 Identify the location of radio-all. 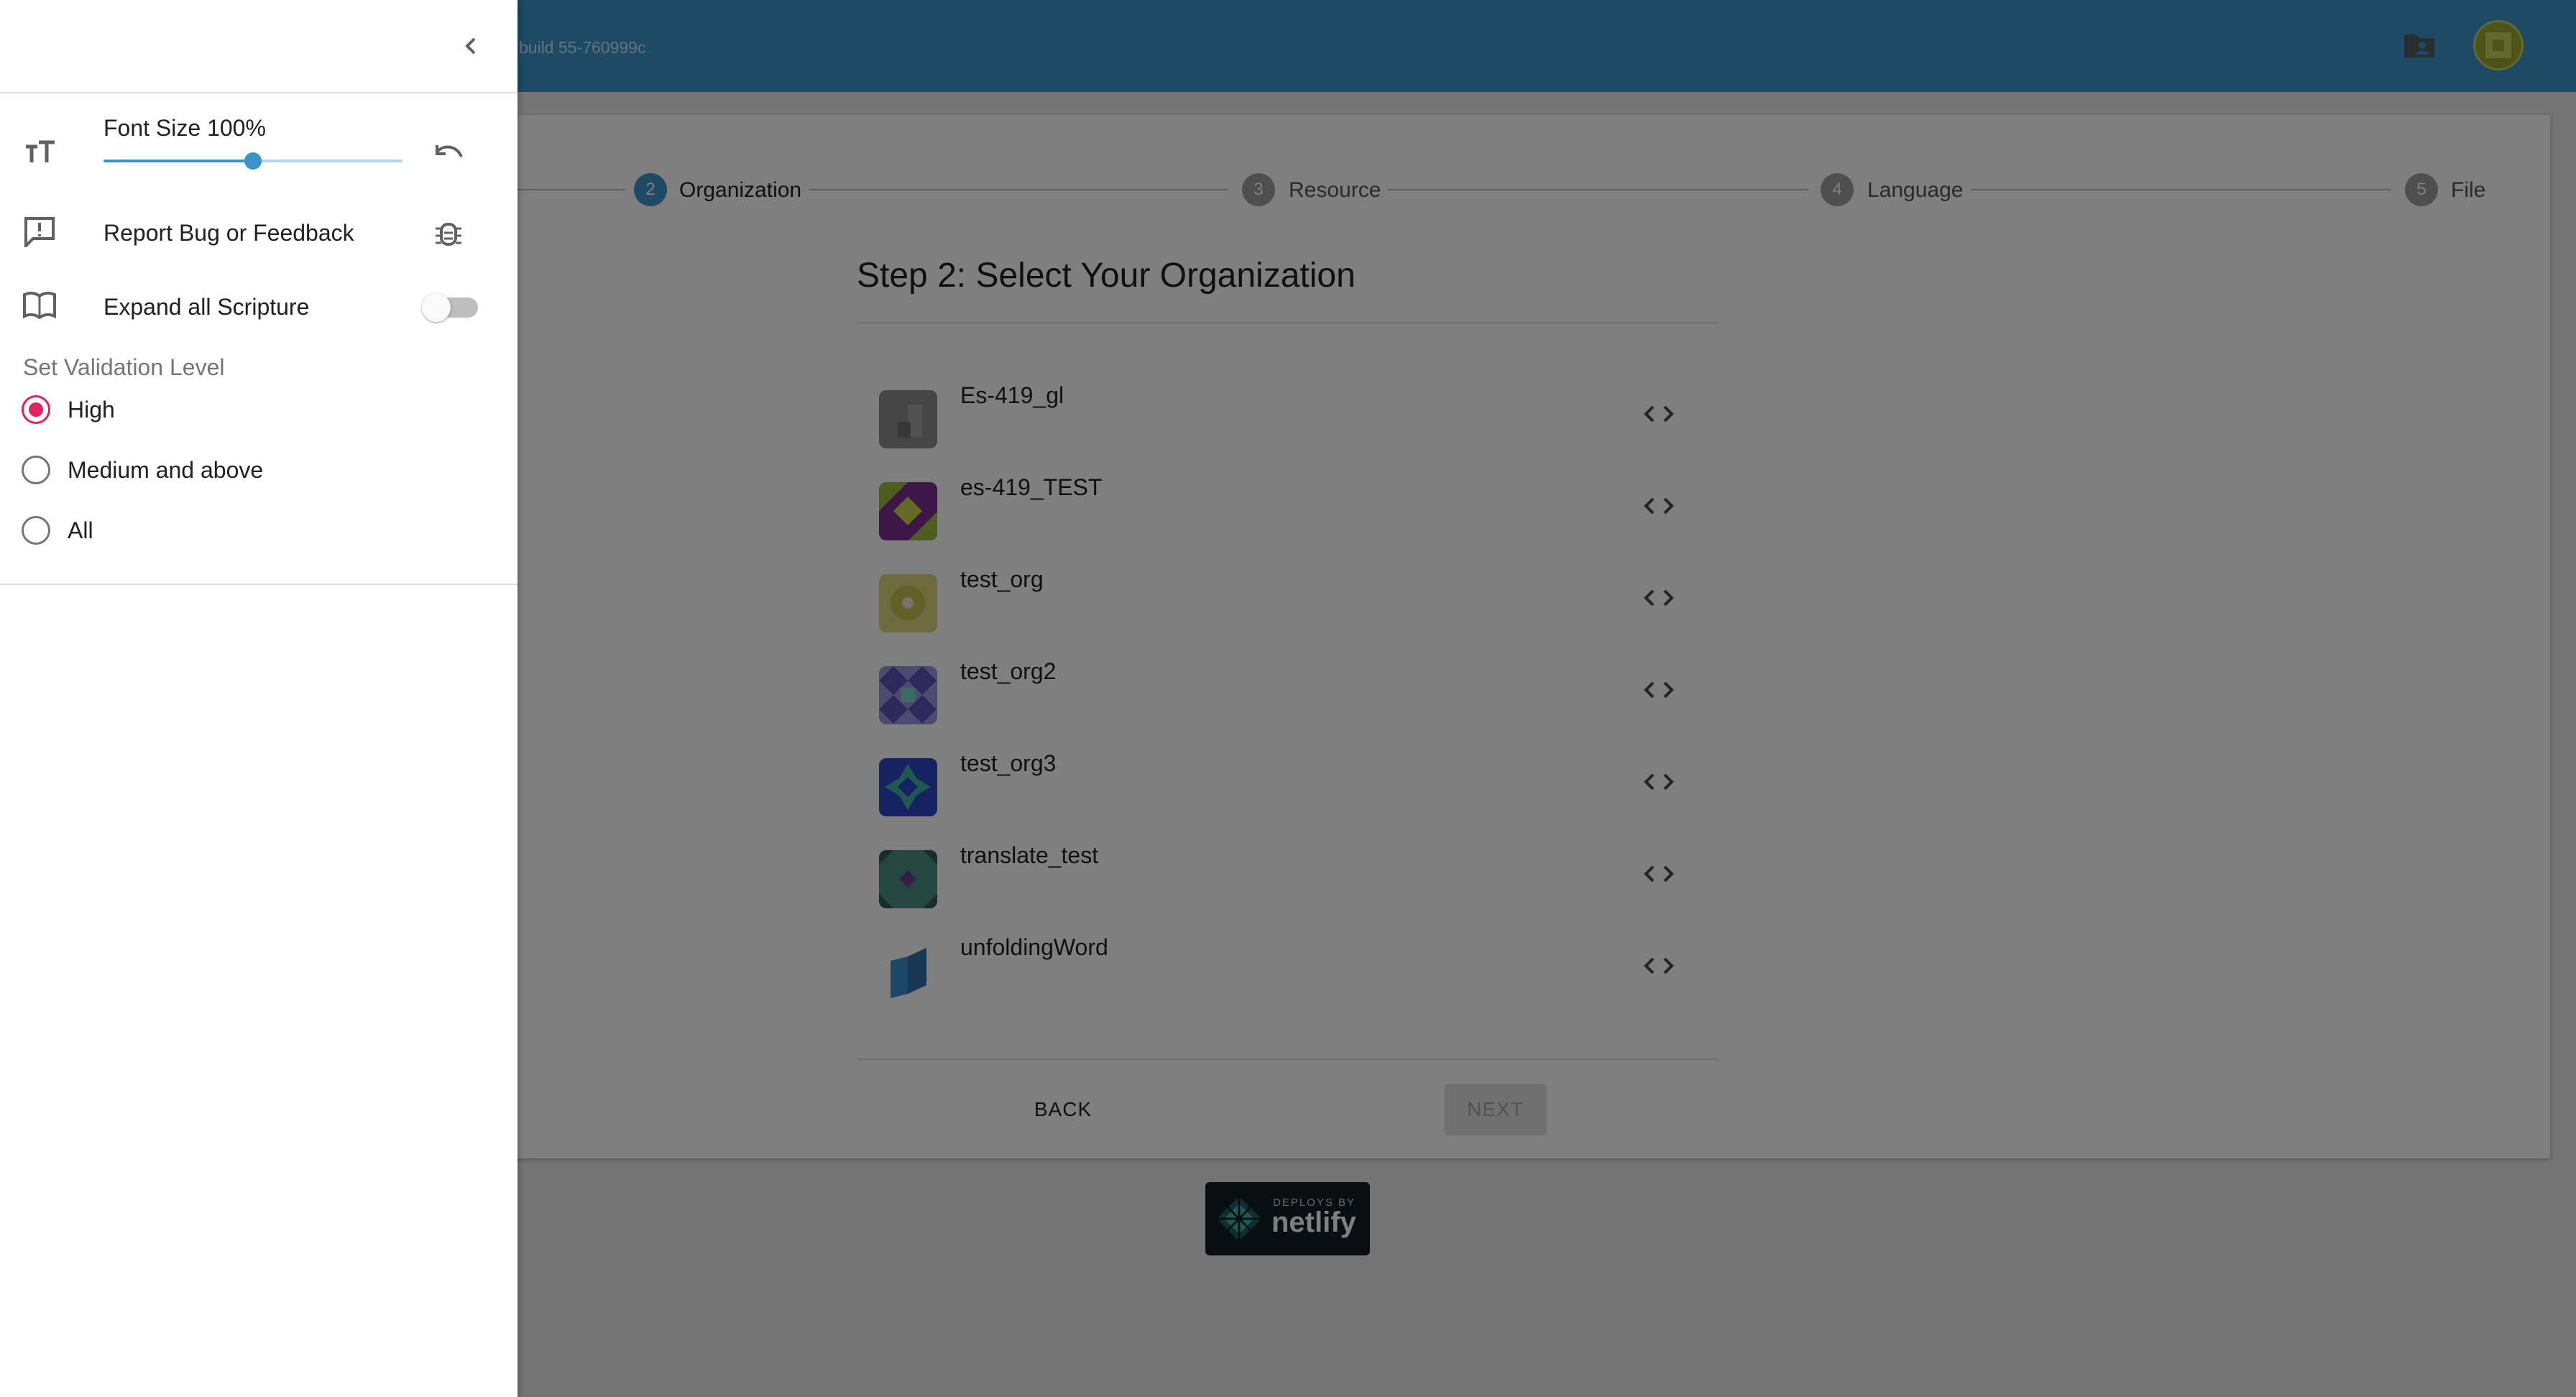
(36, 530).